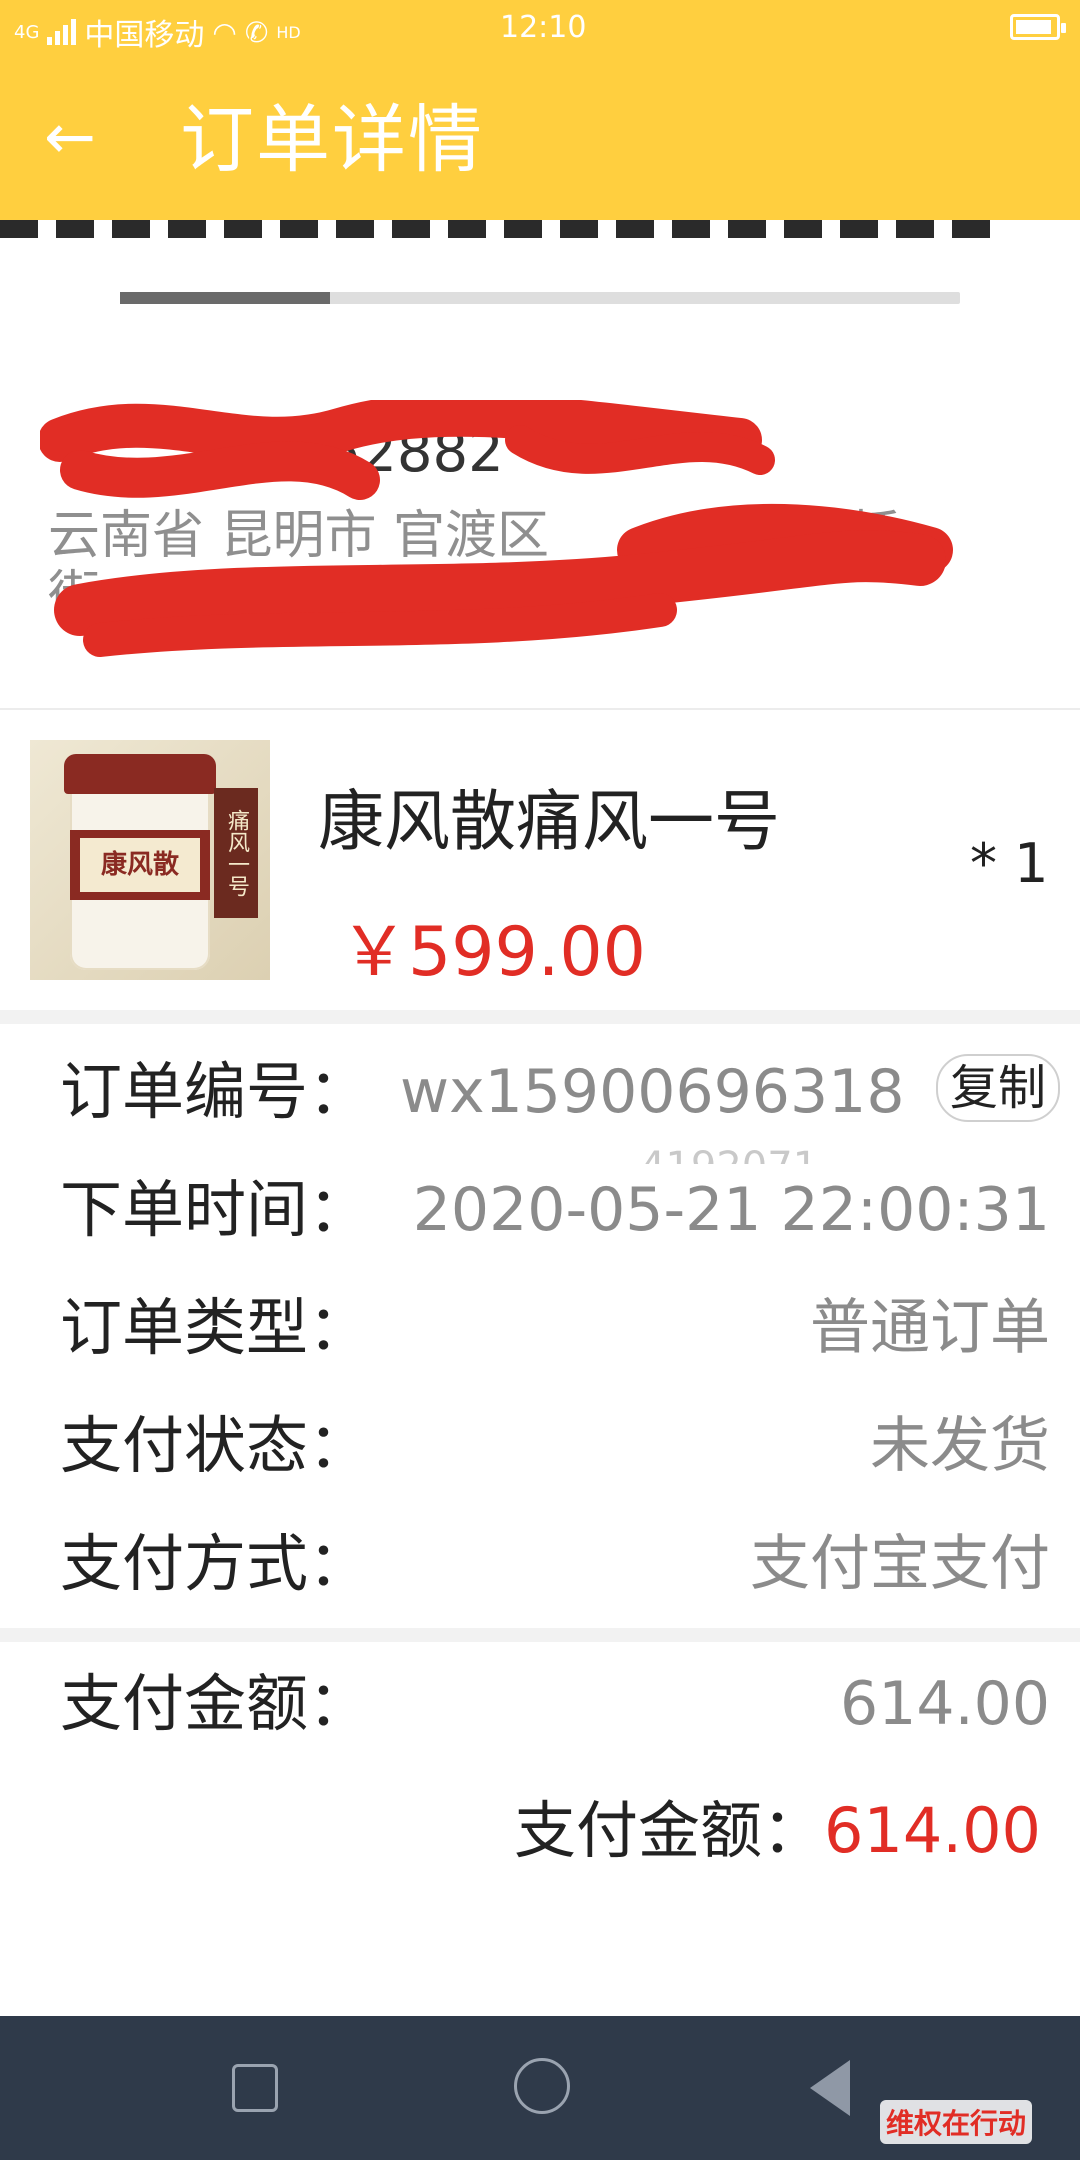 This screenshot has height=2160, width=1080. What do you see at coordinates (956, 2122) in the screenshot?
I see `watermark-text: 维权在行动` at bounding box center [956, 2122].